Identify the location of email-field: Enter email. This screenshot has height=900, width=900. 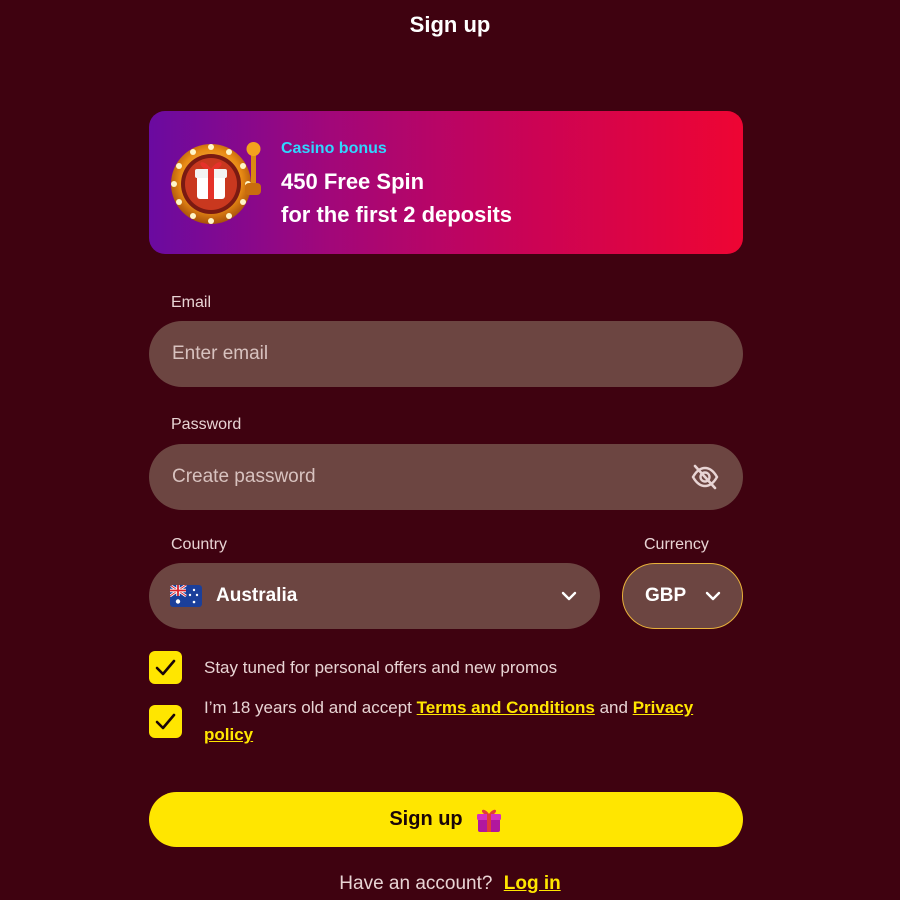
(446, 354).